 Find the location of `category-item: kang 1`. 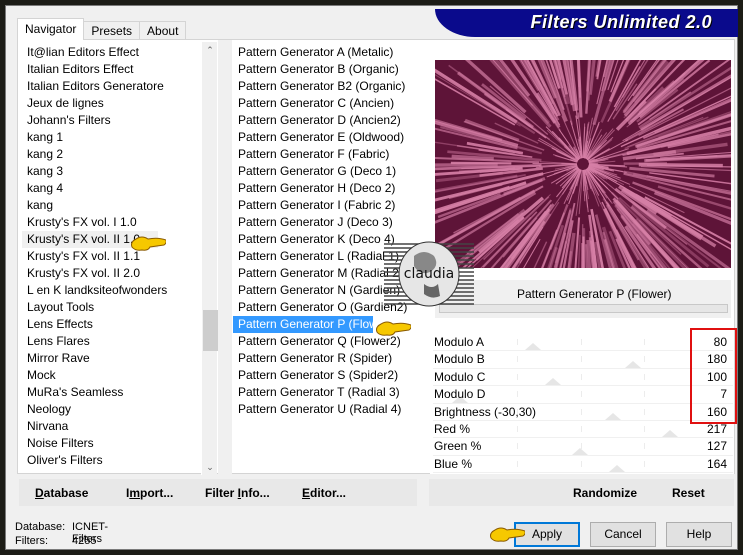

category-item: kang 1 is located at coordinates (109, 137).